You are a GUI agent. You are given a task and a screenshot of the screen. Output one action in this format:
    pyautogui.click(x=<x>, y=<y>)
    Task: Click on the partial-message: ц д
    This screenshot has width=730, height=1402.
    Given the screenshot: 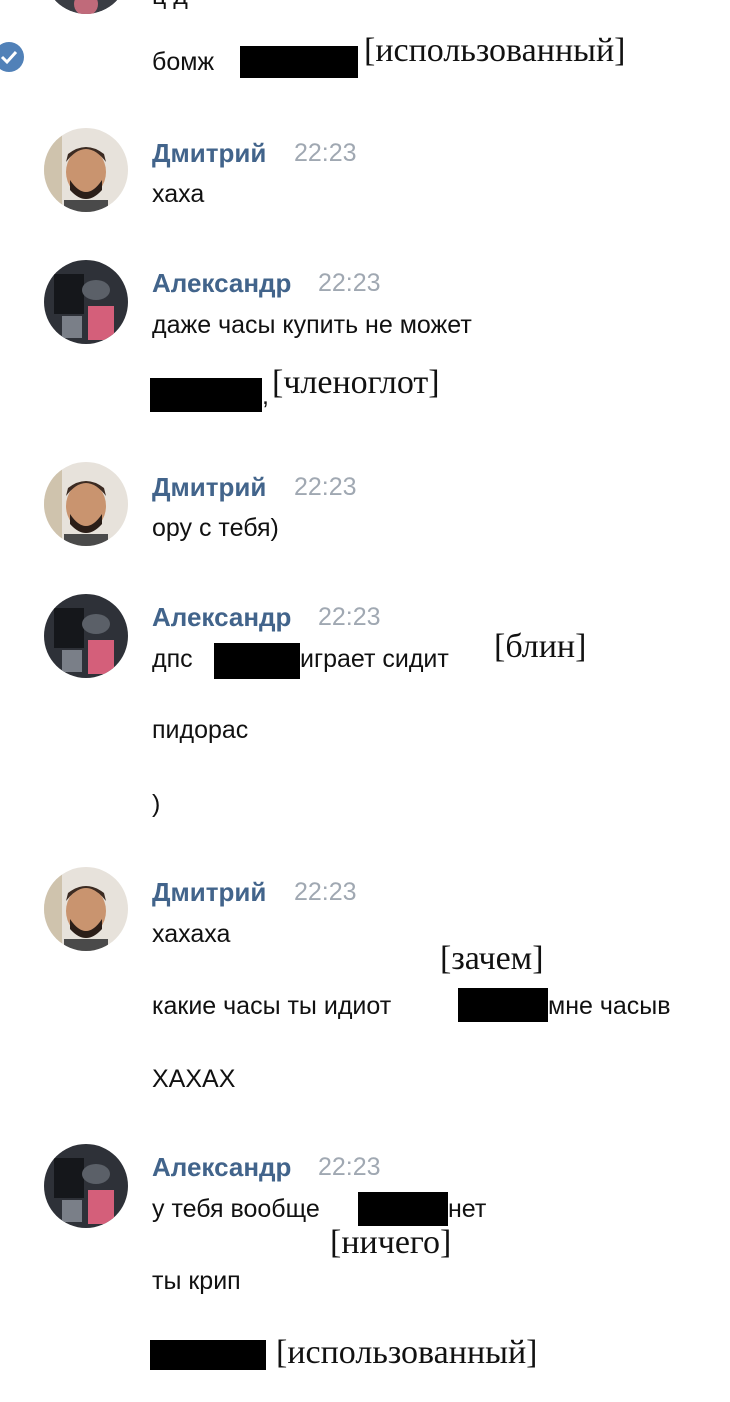 What is the action you would take?
    pyautogui.click(x=170, y=5)
    